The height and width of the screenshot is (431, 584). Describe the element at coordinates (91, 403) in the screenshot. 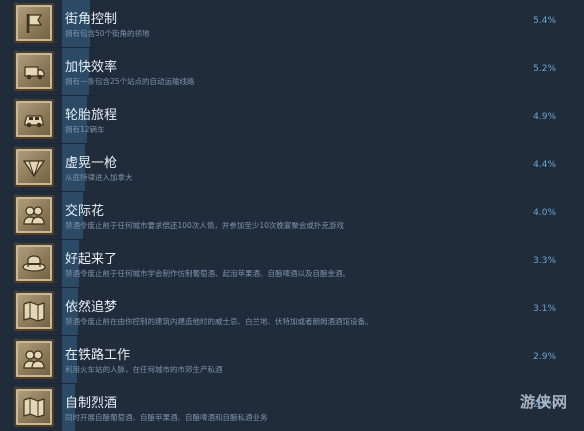

I see `achievement-title: 自制烈酒` at that location.